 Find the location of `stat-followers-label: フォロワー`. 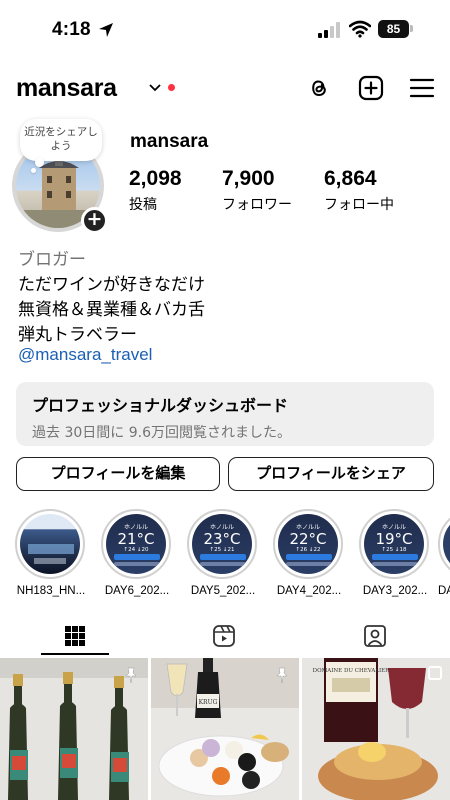

stat-followers-label: フォロワー is located at coordinates (257, 205).